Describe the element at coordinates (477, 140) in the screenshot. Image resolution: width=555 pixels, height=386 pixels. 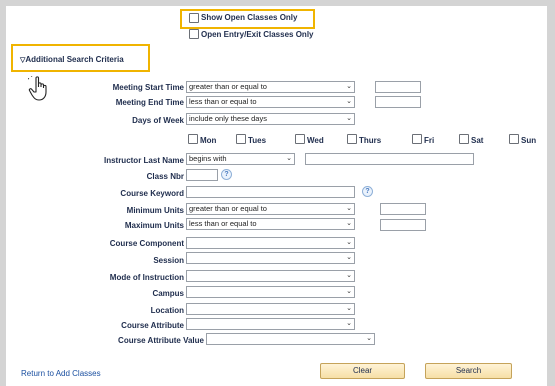
I see `day-sat-label: Sat` at that location.